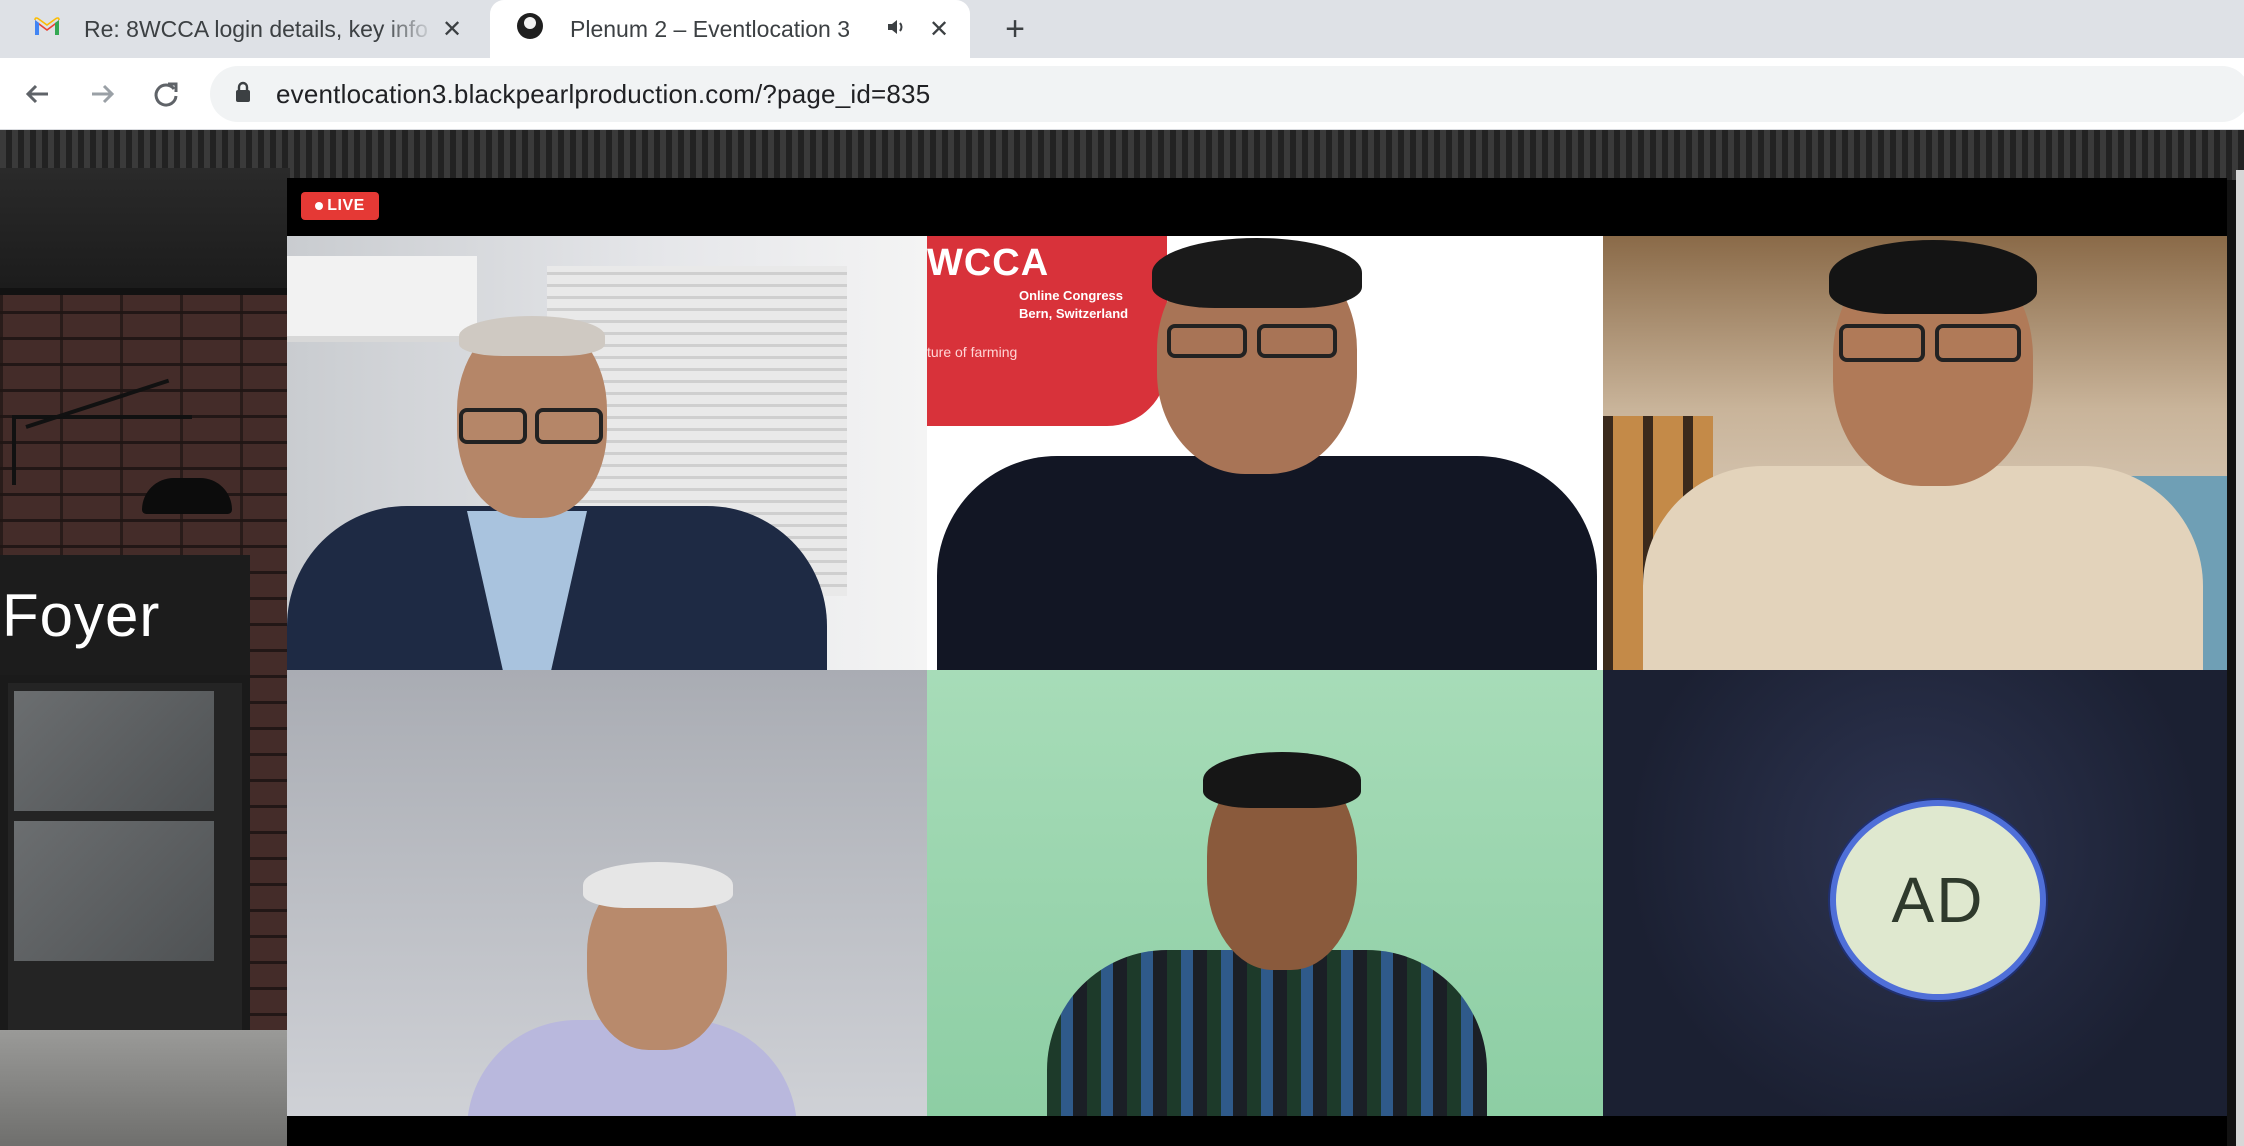 This screenshot has width=2244, height=1146. I want to click on live-badge: LIVE, so click(340, 206).